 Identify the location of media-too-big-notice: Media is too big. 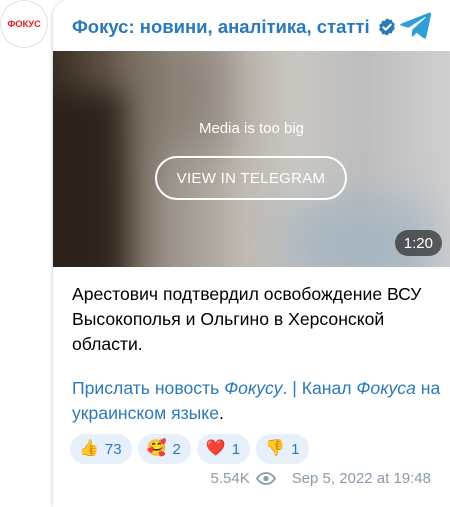
(251, 128).